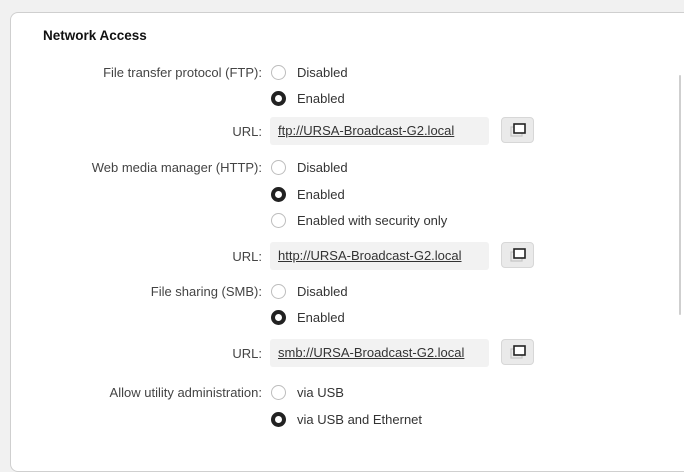 This screenshot has width=684, height=472. I want to click on smb-disabled-row: File sharing (SMB): Disabled, so click(342, 293).